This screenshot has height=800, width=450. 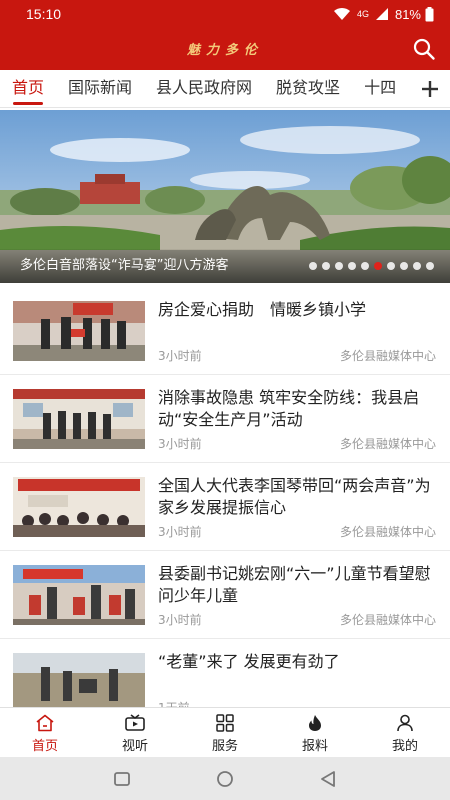 What do you see at coordinates (405, 723) in the screenshot?
I see `user-icon` at bounding box center [405, 723].